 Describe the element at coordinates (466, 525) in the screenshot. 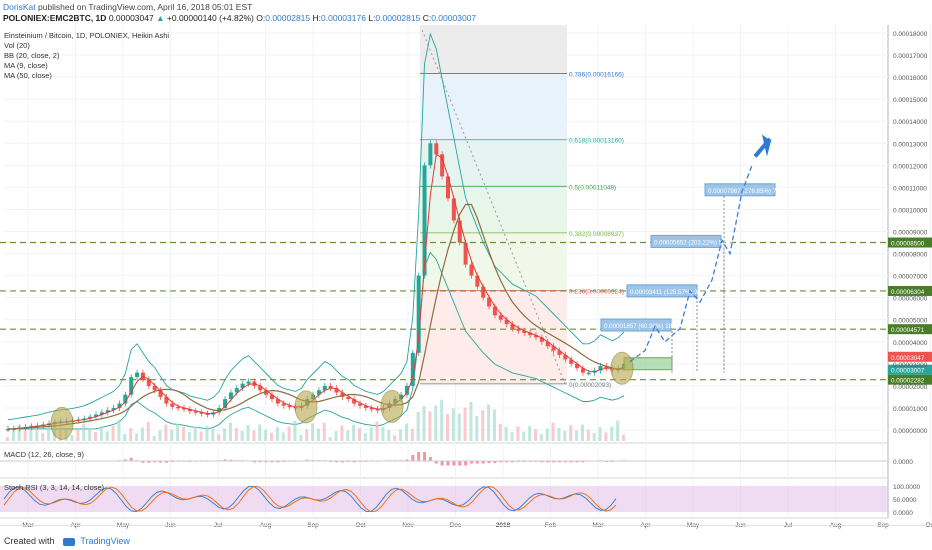

I see `footer-divider` at that location.